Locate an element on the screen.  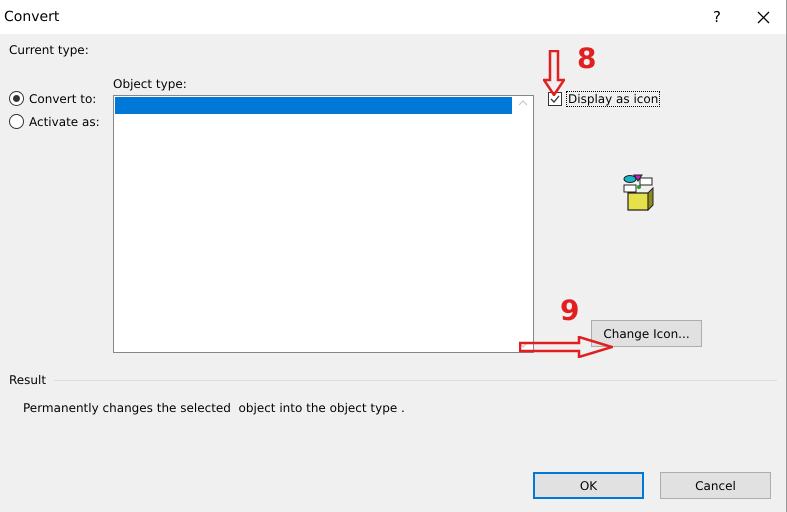
close-icon is located at coordinates (763, 17).